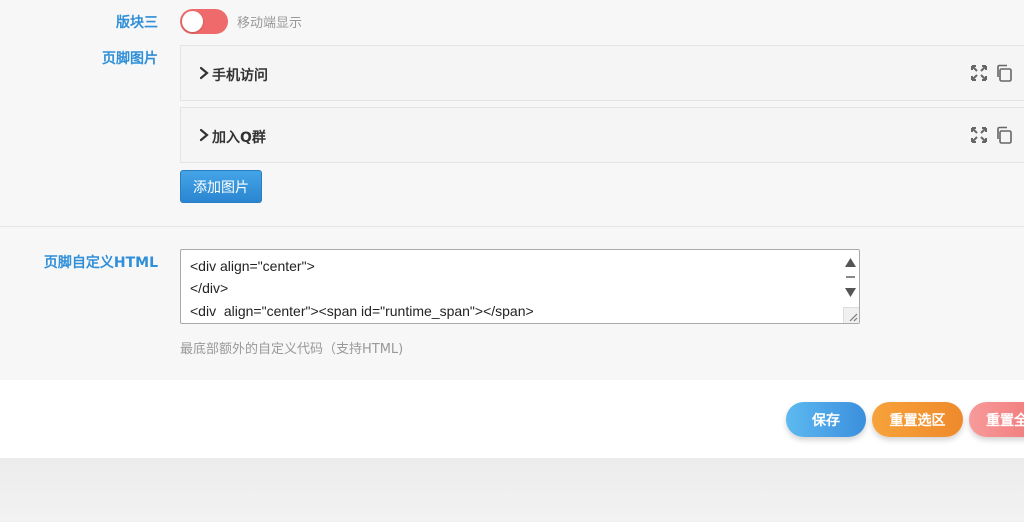 The width and height of the screenshot is (1024, 522). What do you see at coordinates (826, 419) in the screenshot?
I see `save-button: 保存` at bounding box center [826, 419].